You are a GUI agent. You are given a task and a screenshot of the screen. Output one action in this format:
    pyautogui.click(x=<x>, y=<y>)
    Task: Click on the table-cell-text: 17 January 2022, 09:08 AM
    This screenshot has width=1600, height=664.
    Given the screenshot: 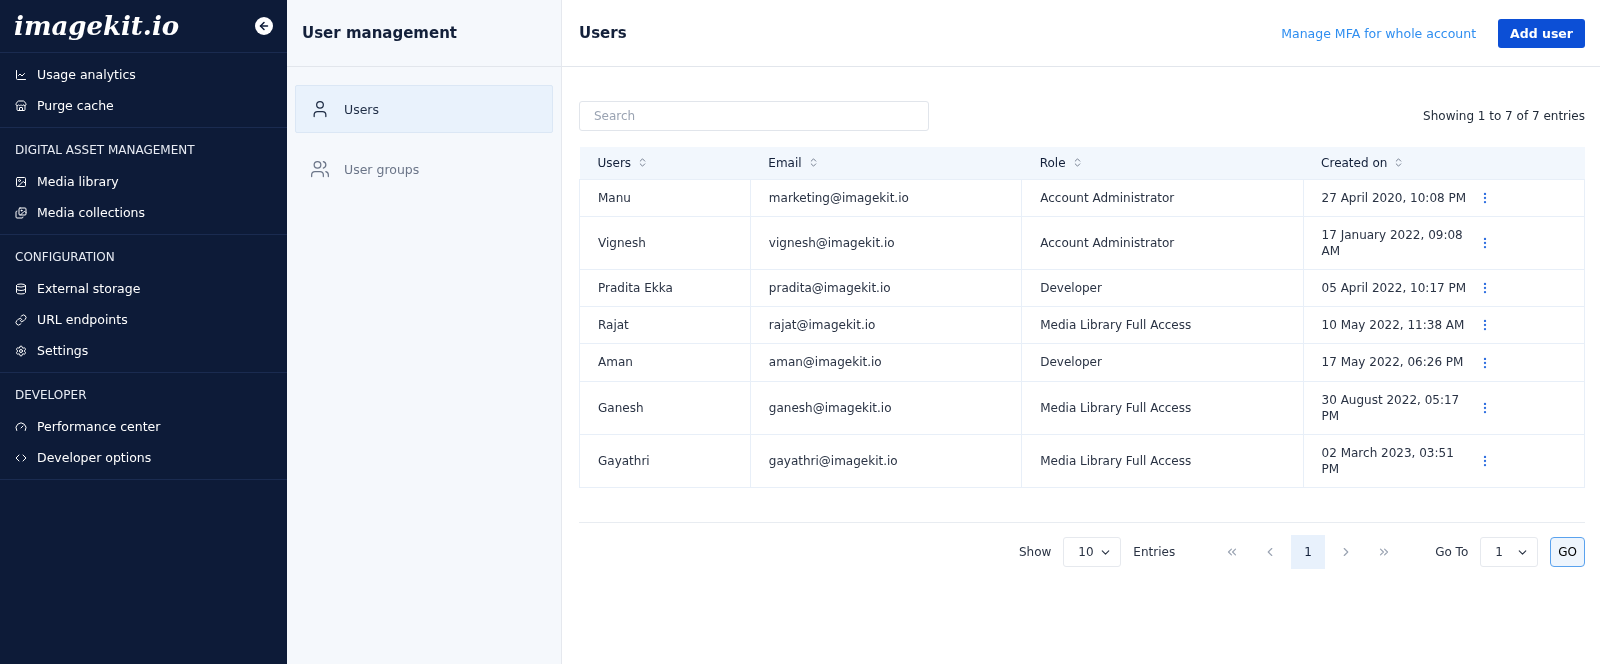 What is the action you would take?
    pyautogui.click(x=1392, y=243)
    